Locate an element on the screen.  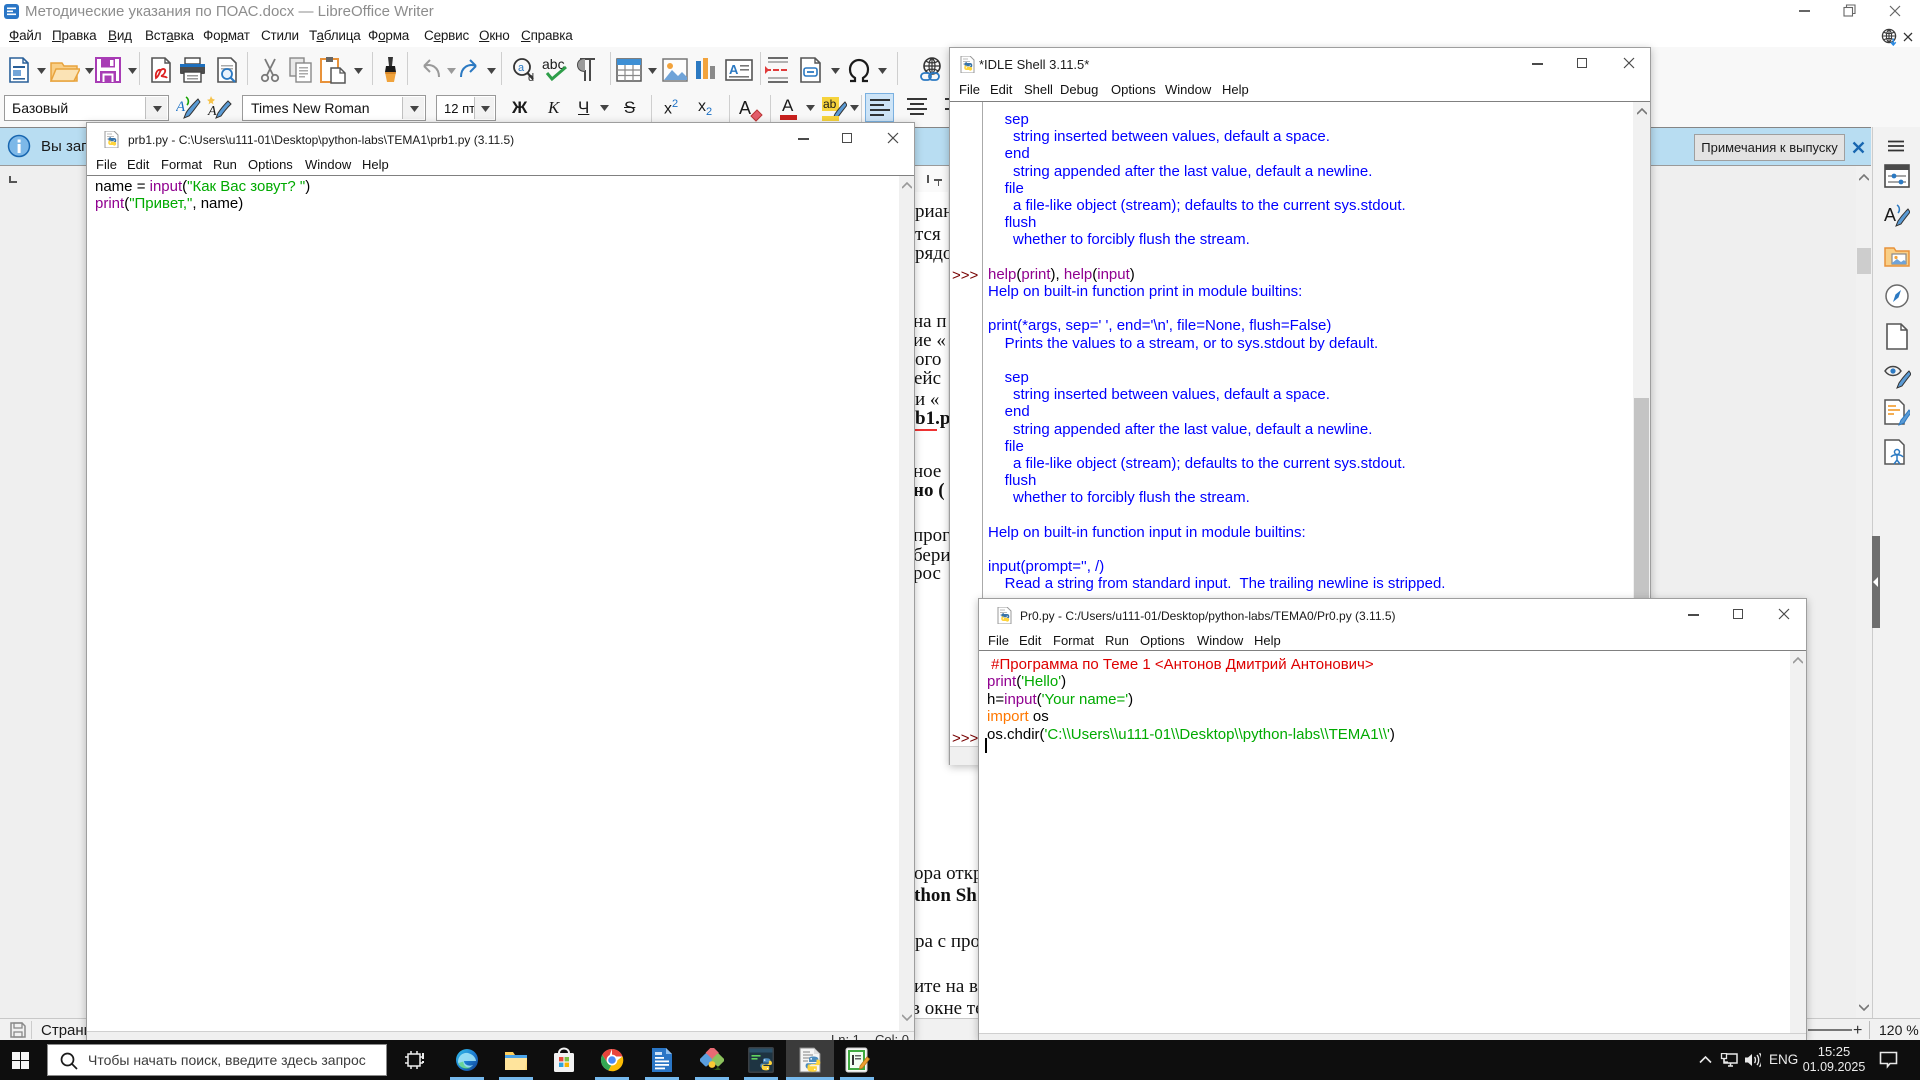
svg-text: a is located at coordinates (521, 68).